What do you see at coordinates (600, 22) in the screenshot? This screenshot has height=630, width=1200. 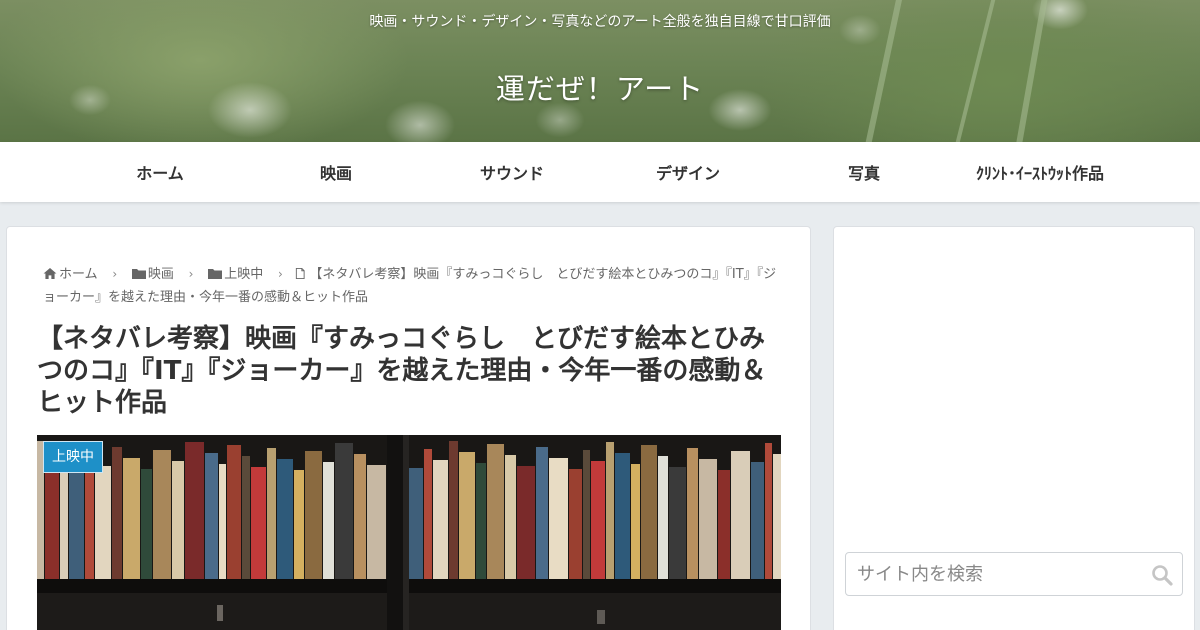 I see `site-tagline: 映画・サウンド・デザイン・写真などのアート全般を独自目線で甘口評価` at bounding box center [600, 22].